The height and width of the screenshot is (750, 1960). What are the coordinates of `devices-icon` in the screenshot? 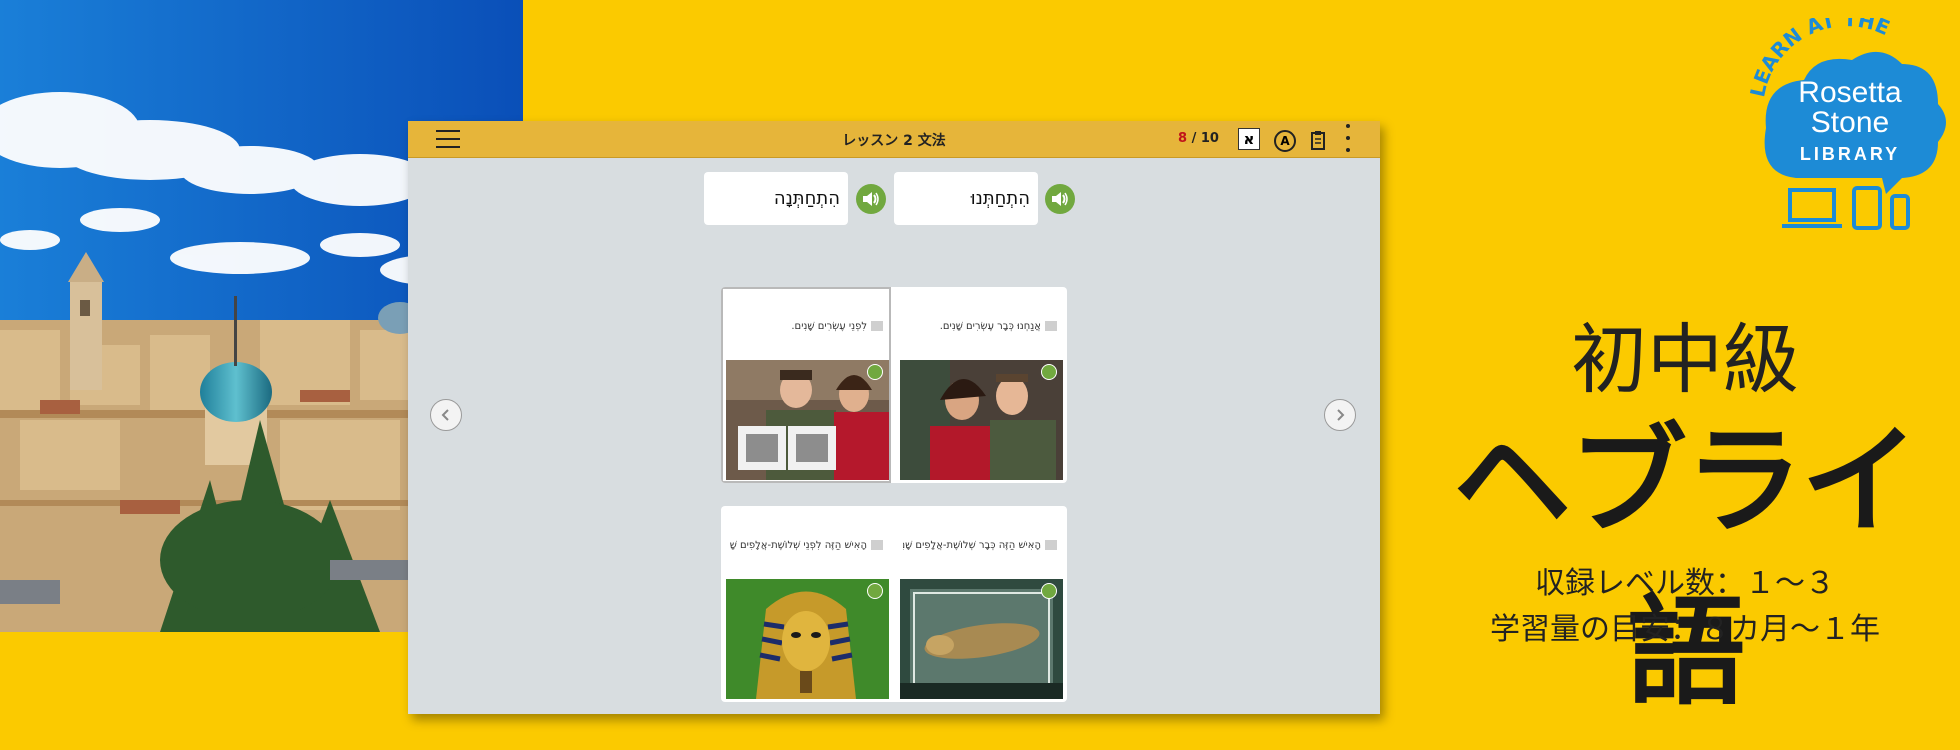 It's located at (1846, 208).